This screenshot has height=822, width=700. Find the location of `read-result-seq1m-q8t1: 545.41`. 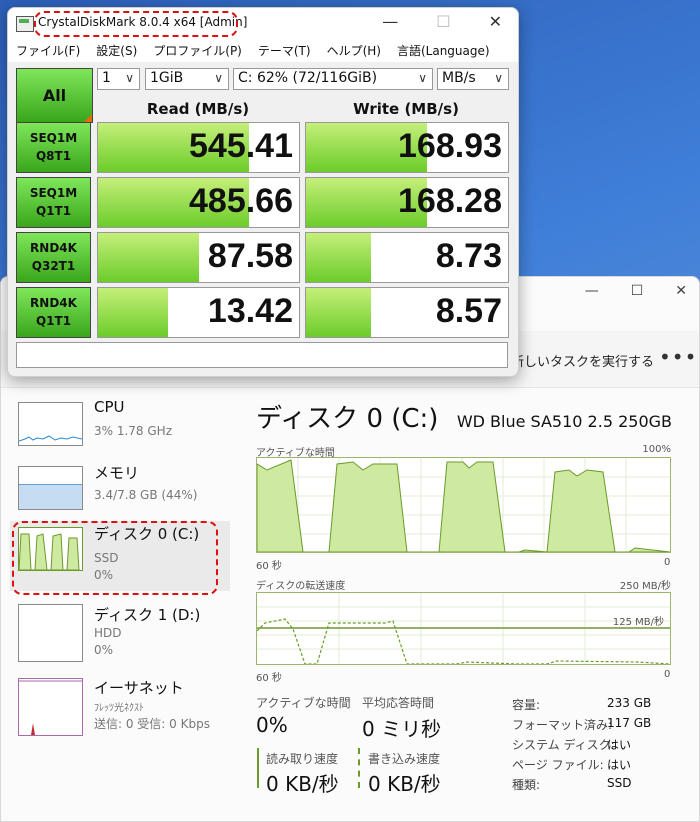

read-result-seq1m-q8t1: 545.41 is located at coordinates (198, 147).